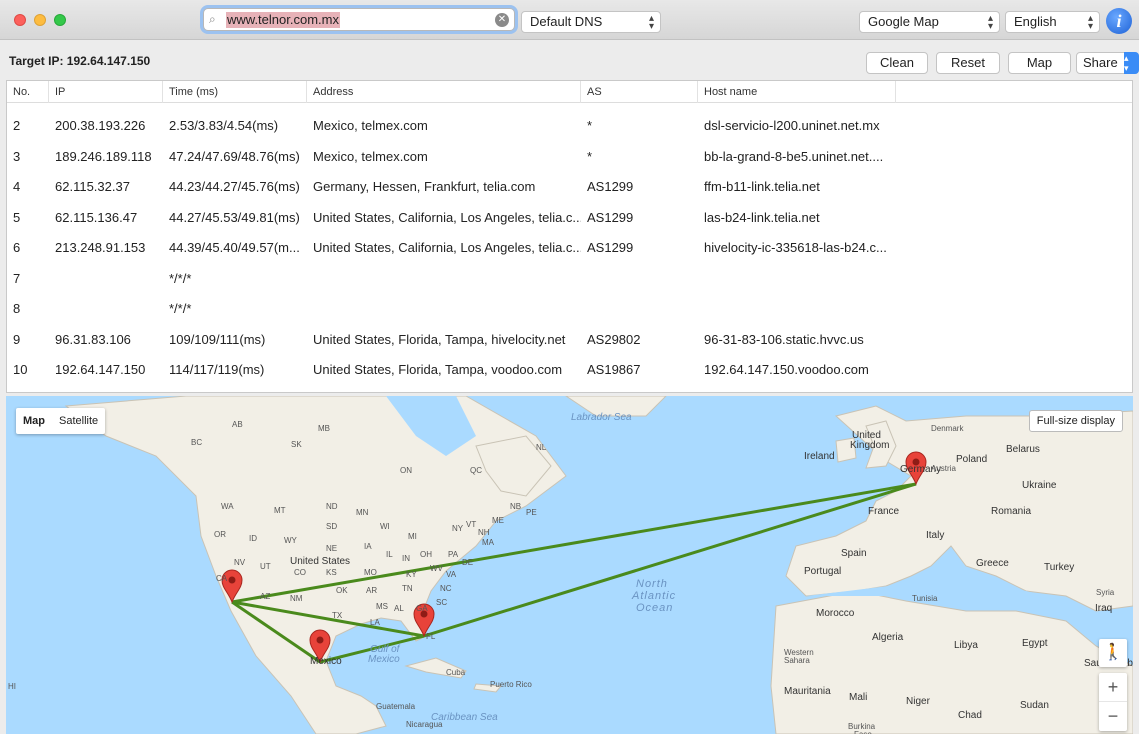 The height and width of the screenshot is (734, 1139). I want to click on dns-select-value: Default DNS, so click(566, 21).